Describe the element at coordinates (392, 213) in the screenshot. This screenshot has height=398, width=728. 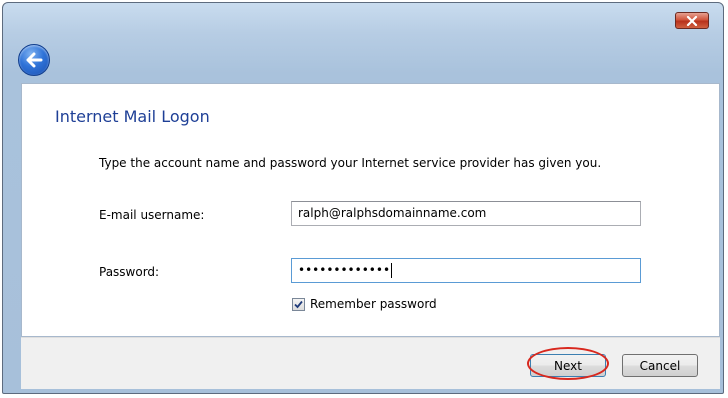
I see `username-value: ralph@ralphsdomainname.com` at that location.